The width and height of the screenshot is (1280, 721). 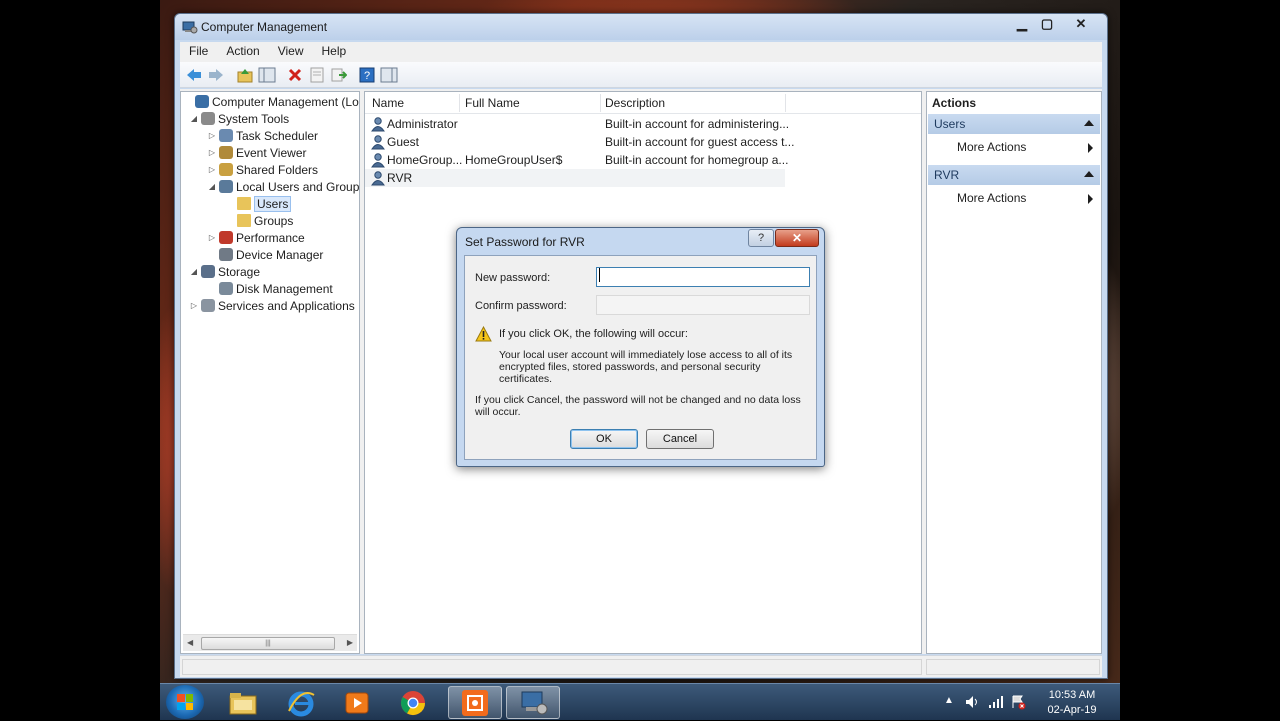 What do you see at coordinates (367, 75) in the screenshot?
I see `help-icon: ?` at bounding box center [367, 75].